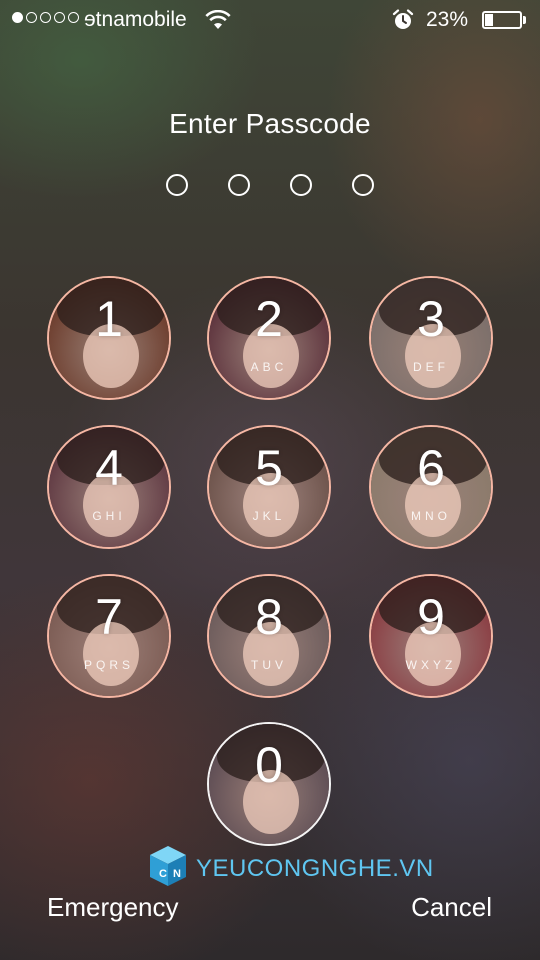  Describe the element at coordinates (163, 874) in the screenshot. I see `svg-text: C` at that location.